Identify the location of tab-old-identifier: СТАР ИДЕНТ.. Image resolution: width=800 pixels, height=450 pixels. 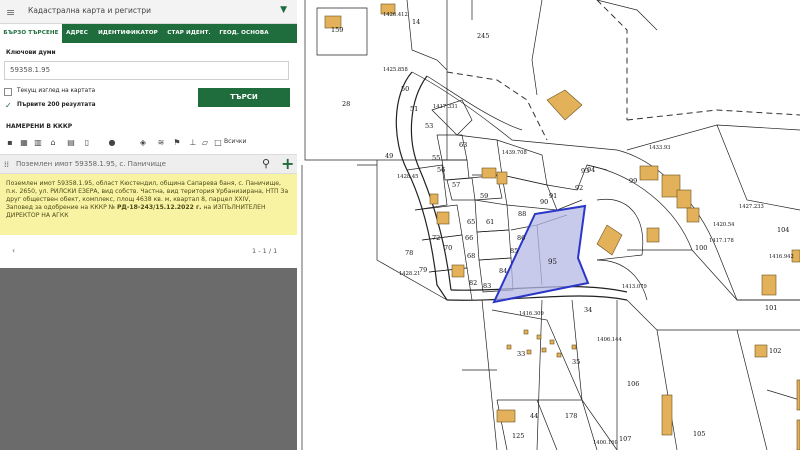
(189, 33).